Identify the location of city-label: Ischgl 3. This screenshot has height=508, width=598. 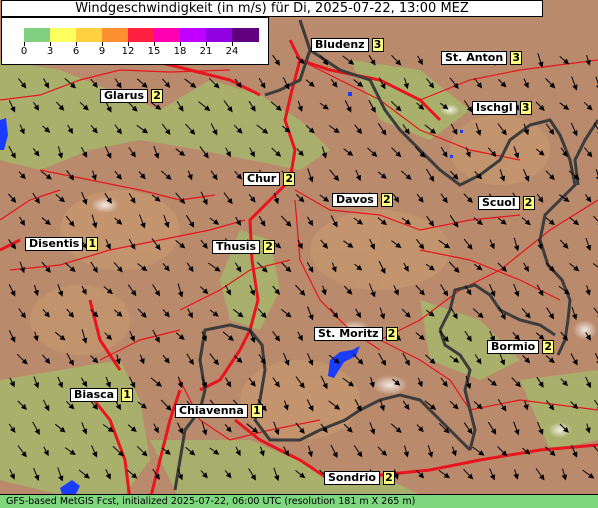
(502, 108).